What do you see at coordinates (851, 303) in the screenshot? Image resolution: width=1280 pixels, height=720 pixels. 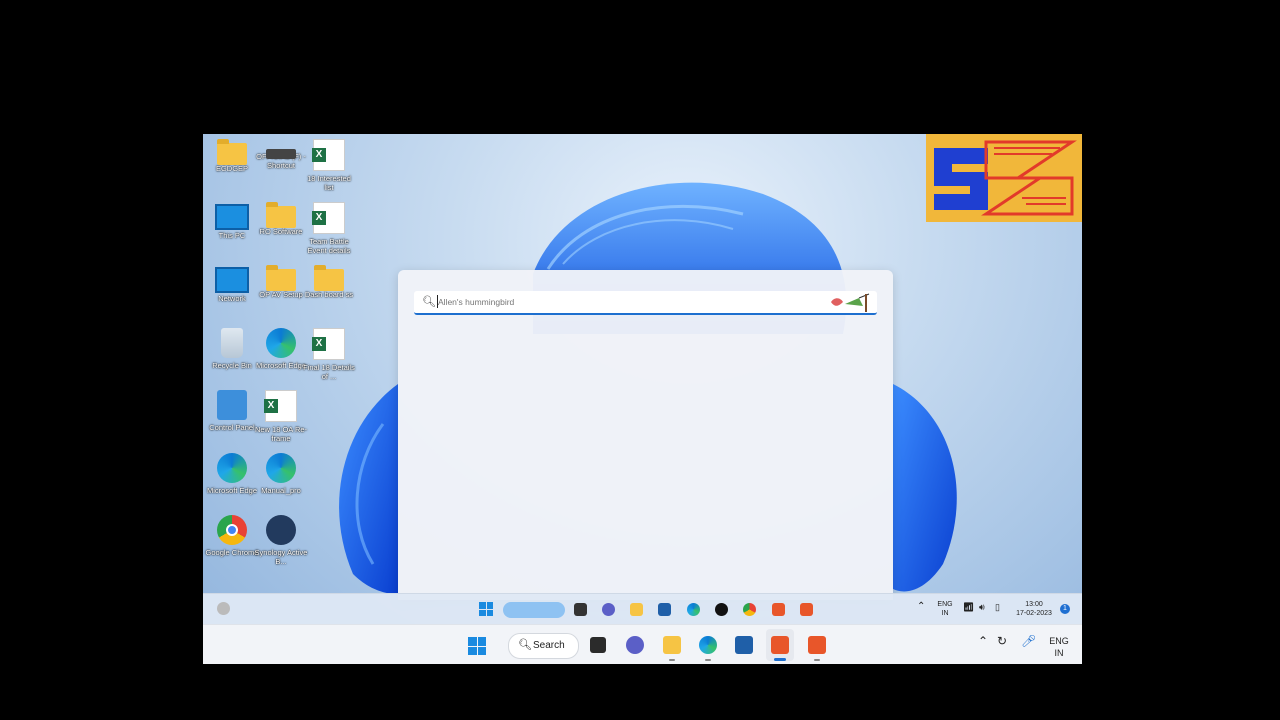 I see `hummingbird-icon` at bounding box center [851, 303].